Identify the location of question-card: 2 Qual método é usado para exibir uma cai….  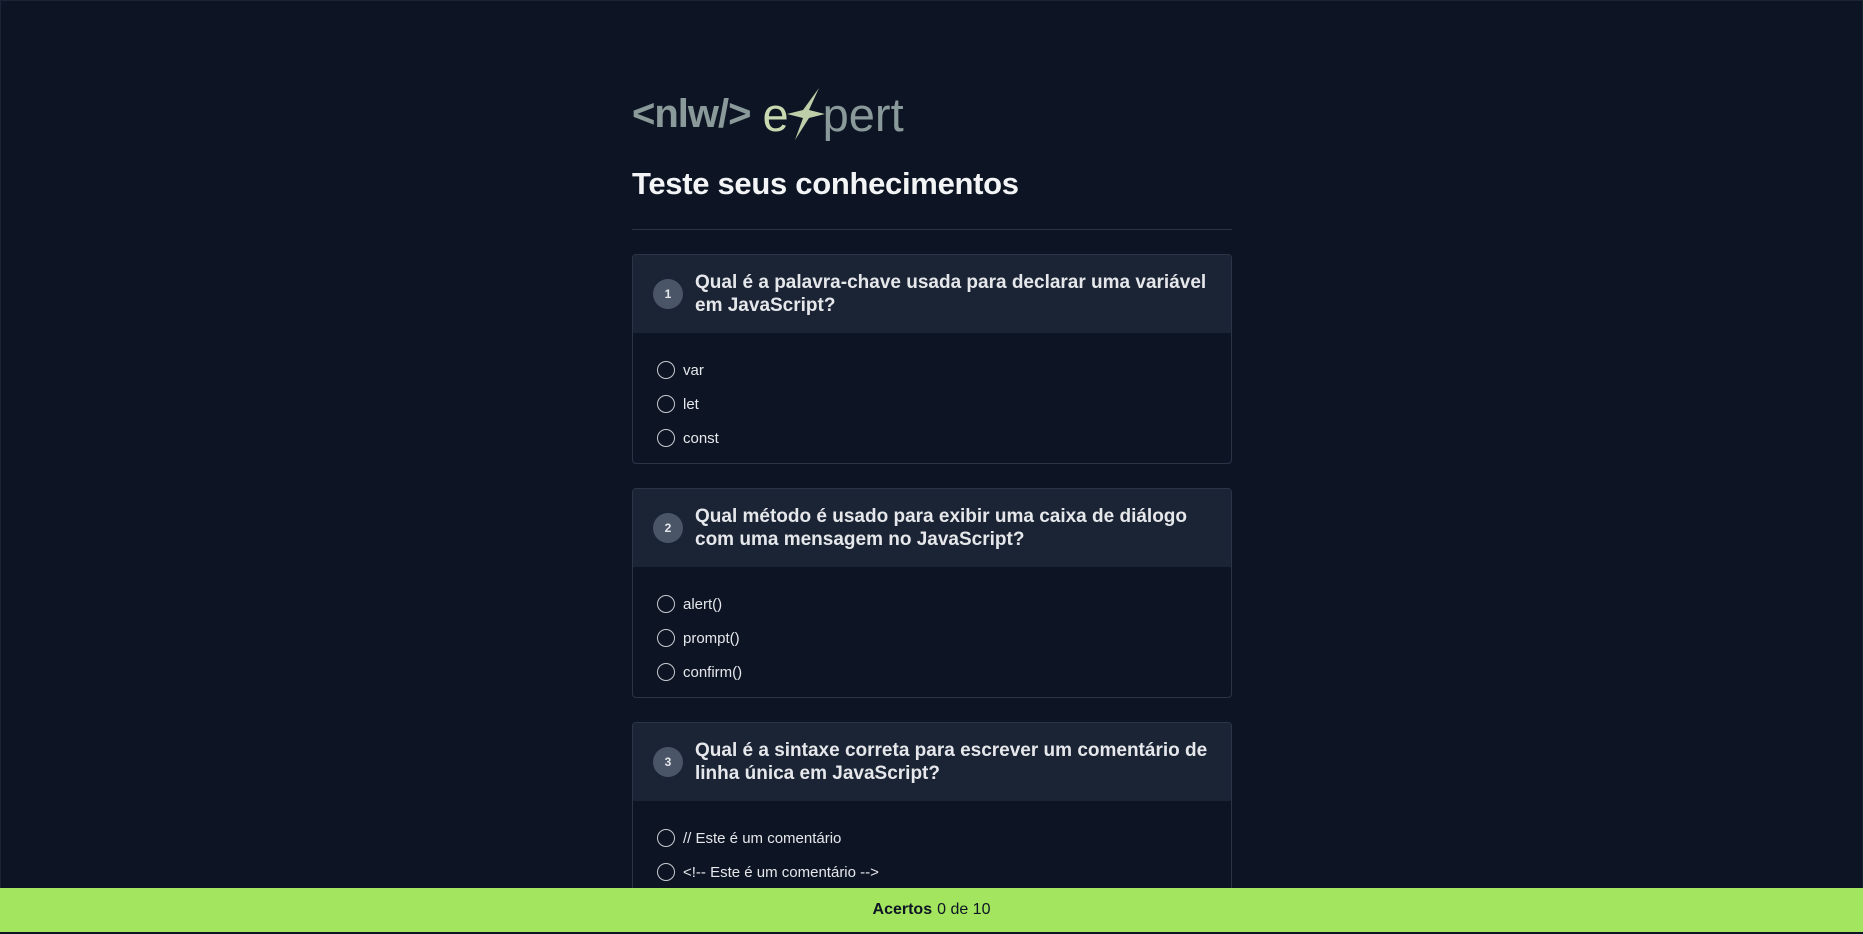
(932, 593).